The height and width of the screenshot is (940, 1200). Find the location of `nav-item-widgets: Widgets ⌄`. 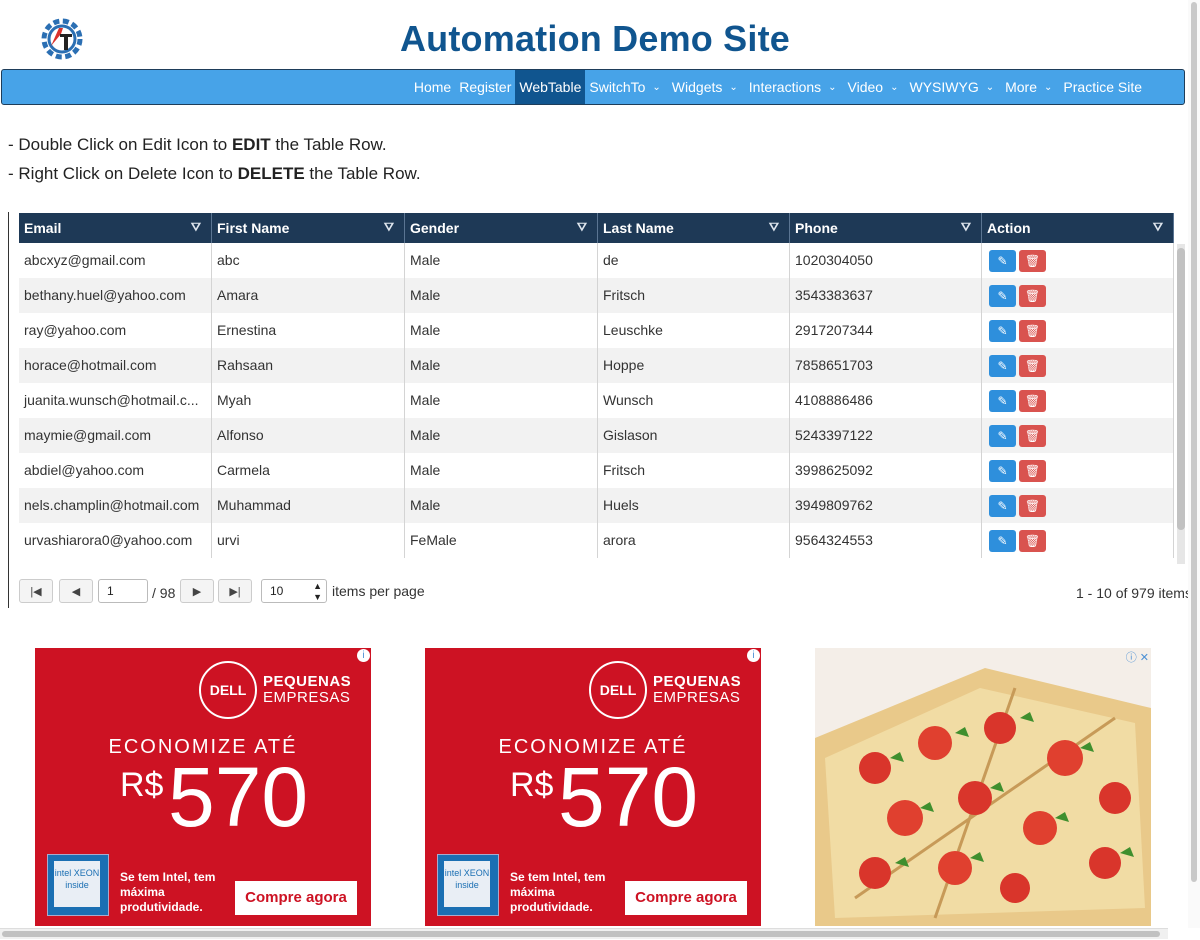

nav-item-widgets: Widgets ⌄ is located at coordinates (706, 87).